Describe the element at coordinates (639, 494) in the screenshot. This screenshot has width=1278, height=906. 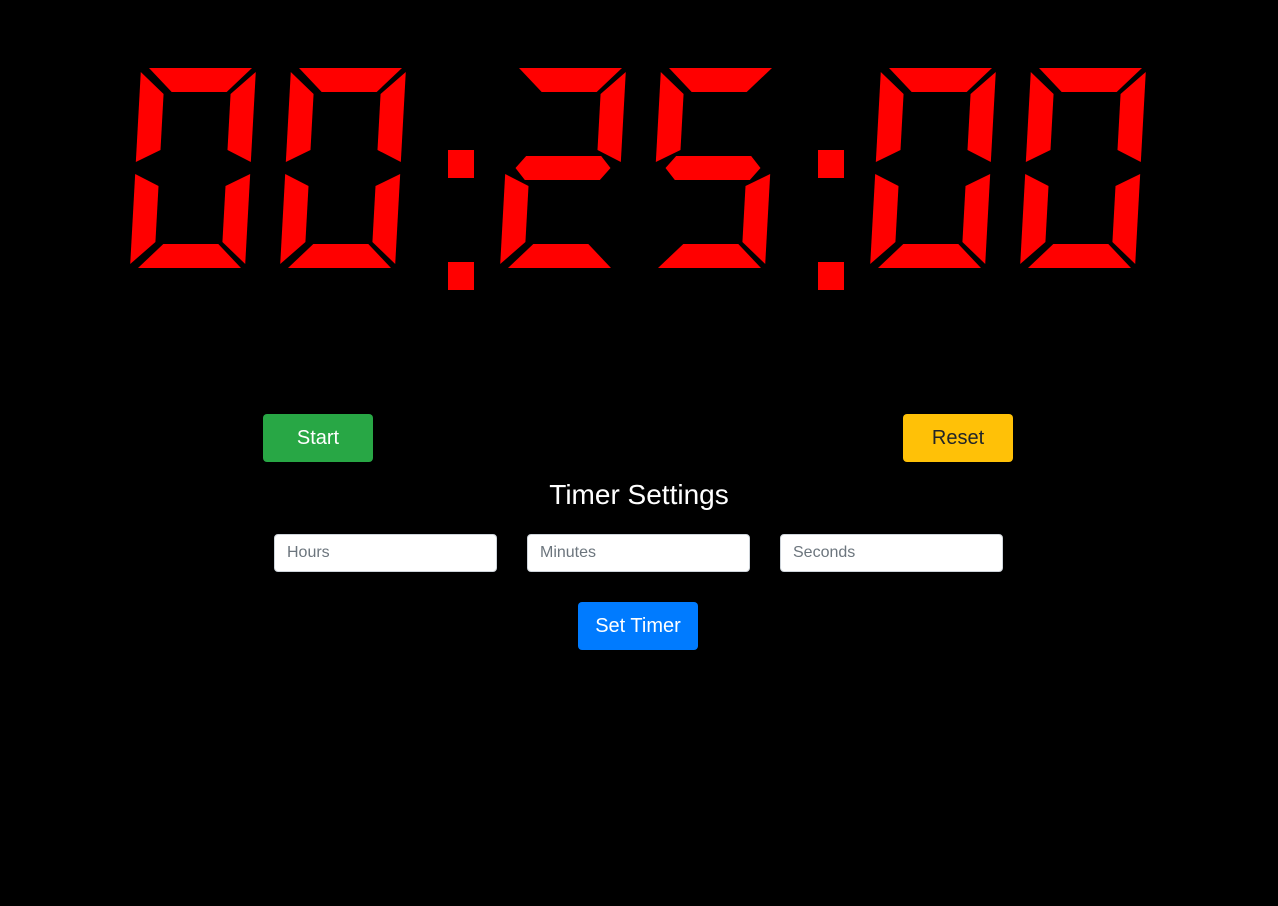
I see `timer-settings-title: Timer Settings` at that location.